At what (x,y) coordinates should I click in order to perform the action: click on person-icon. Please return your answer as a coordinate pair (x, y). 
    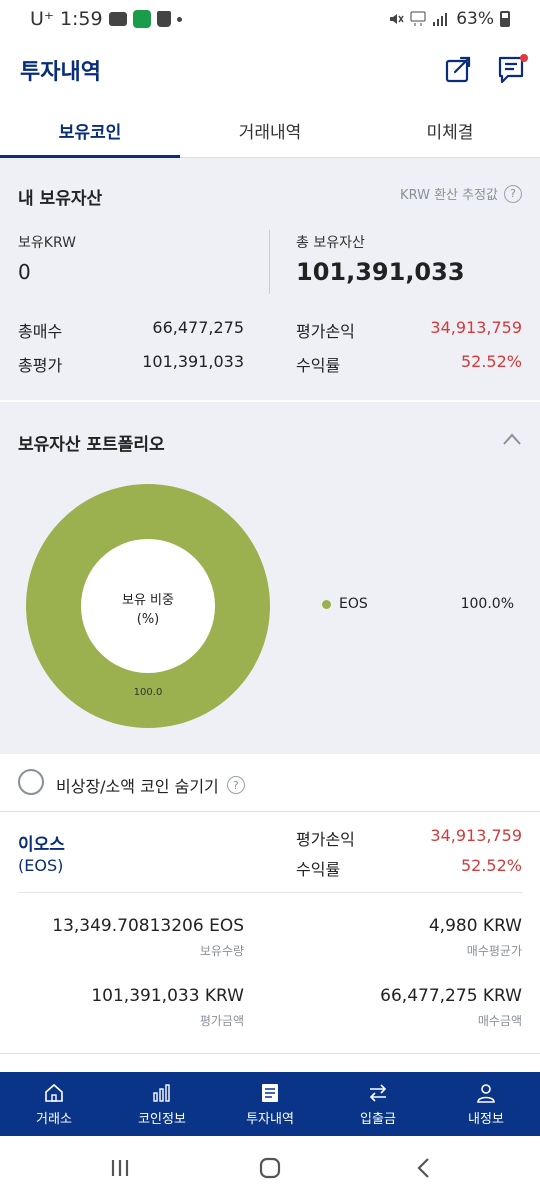
    Looking at the image, I should click on (486, 1093).